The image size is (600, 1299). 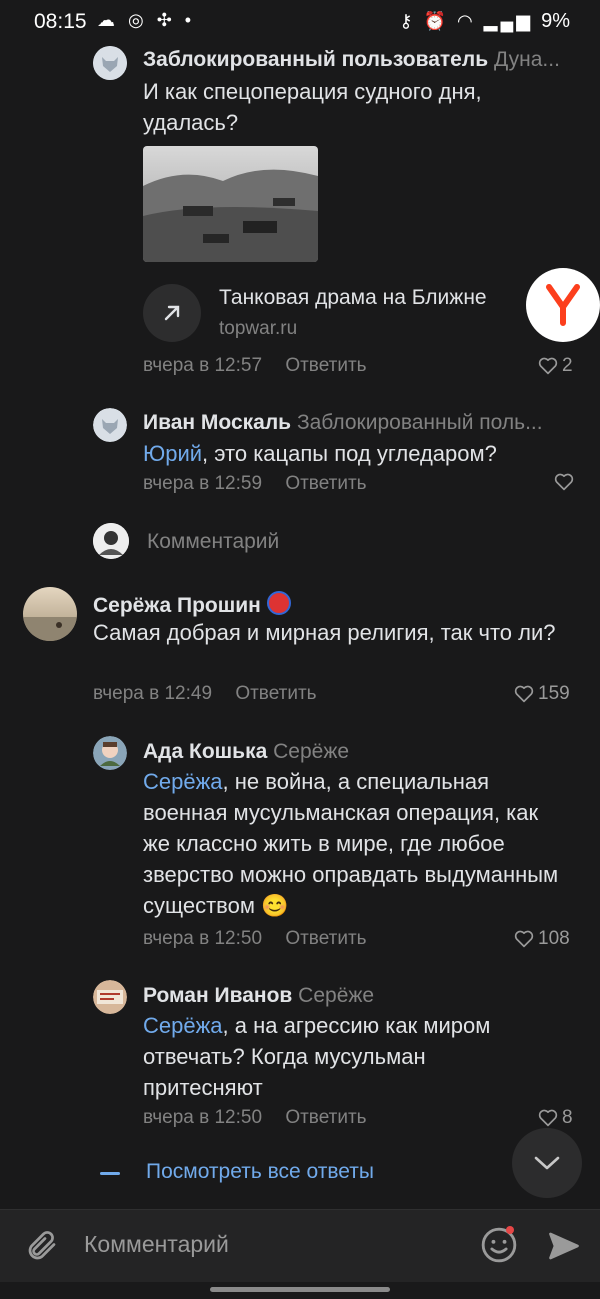 What do you see at coordinates (213, 542) in the screenshot?
I see `reply-comment-prompt: Комментарий` at bounding box center [213, 542].